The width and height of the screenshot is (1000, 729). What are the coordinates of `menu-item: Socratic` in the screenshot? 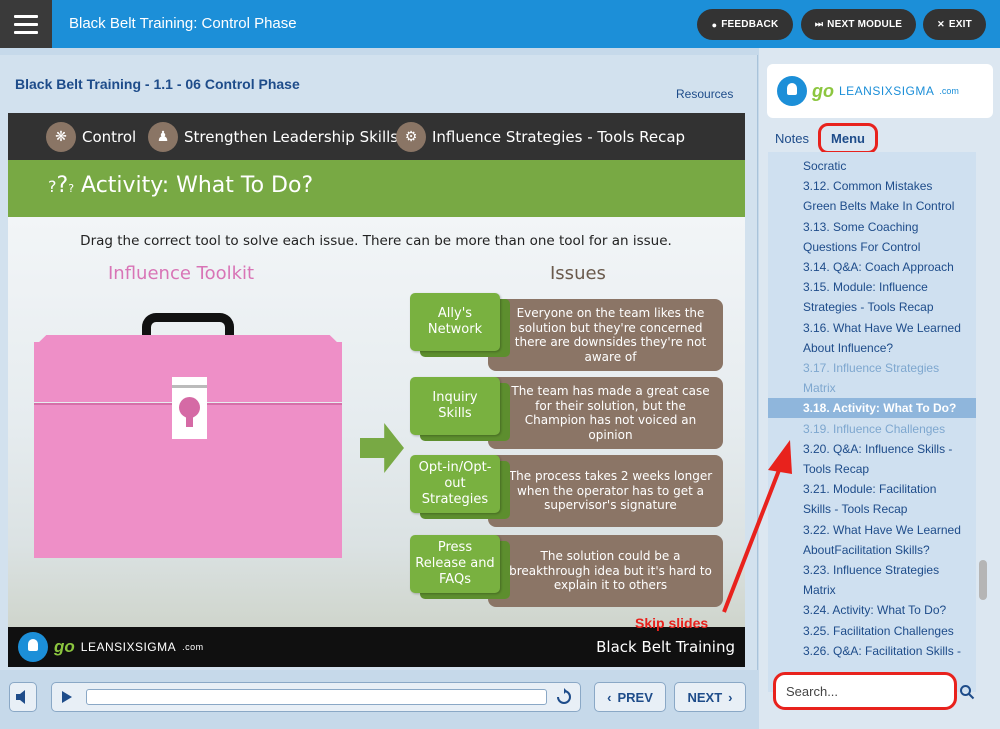 It's located at (872, 166).